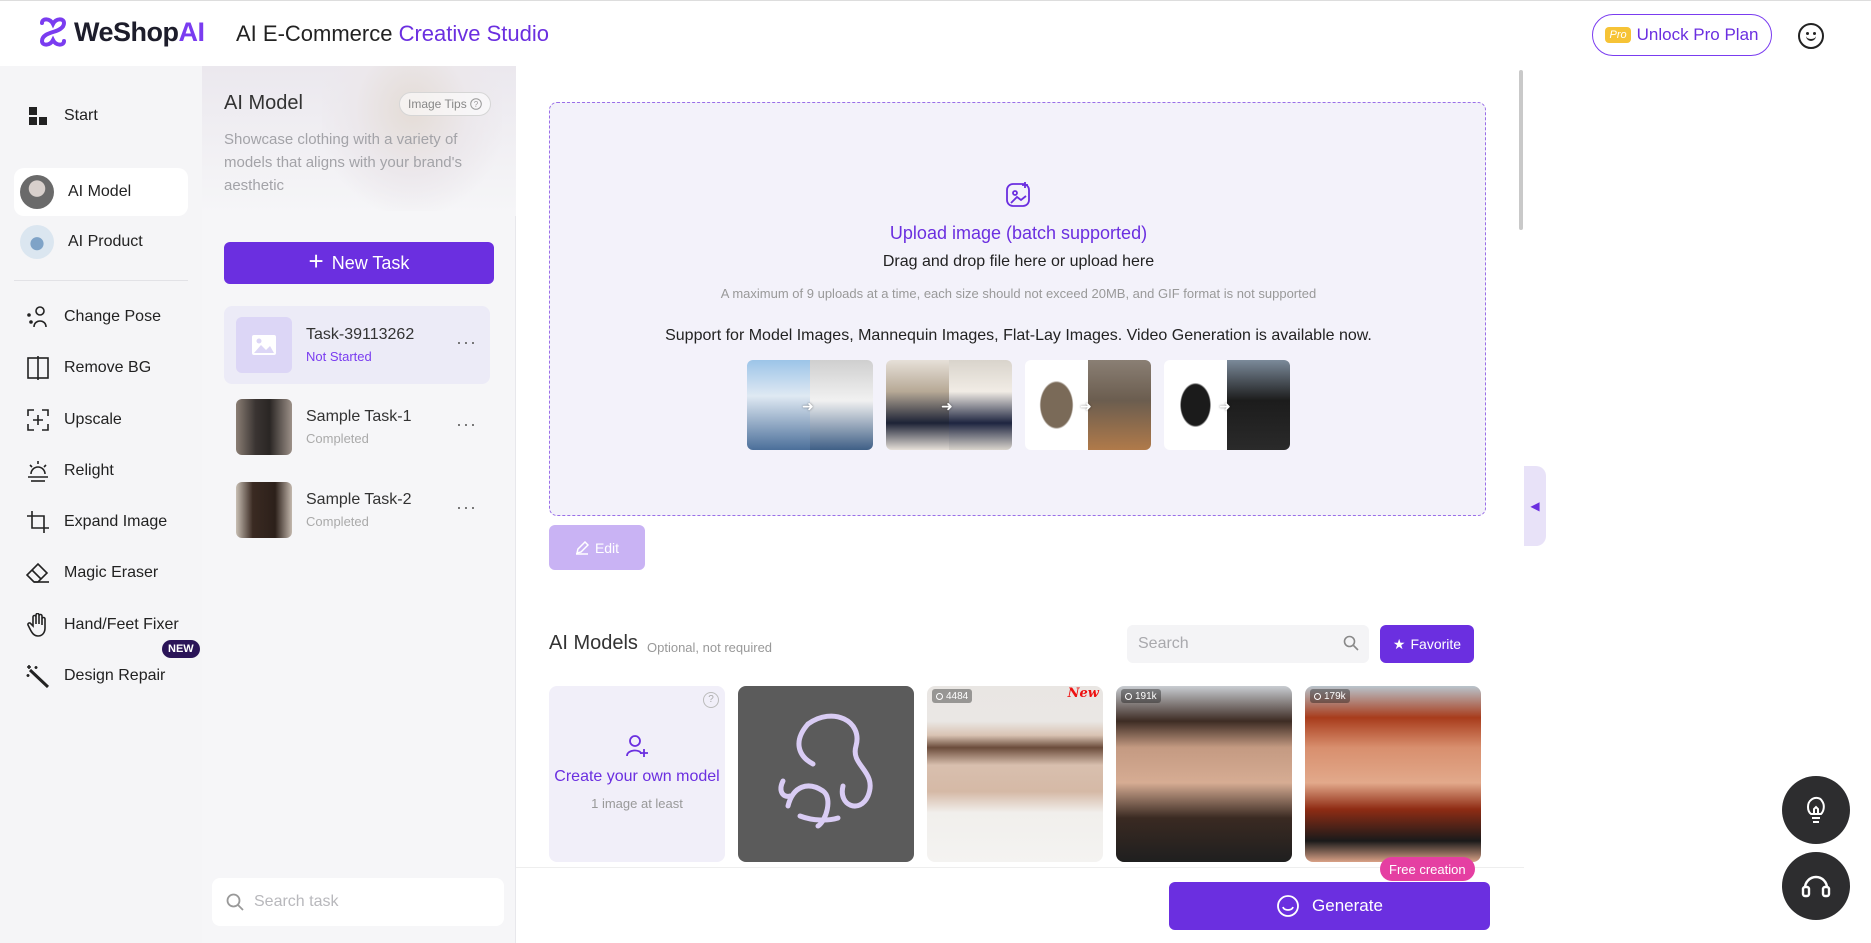 This screenshot has height=943, width=1871. What do you see at coordinates (357, 345) in the screenshot?
I see `task-item: Task-39113262 Not Started ···` at bounding box center [357, 345].